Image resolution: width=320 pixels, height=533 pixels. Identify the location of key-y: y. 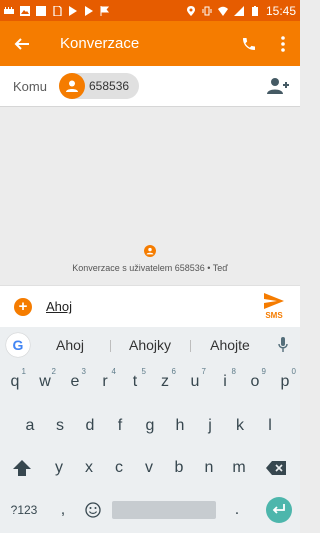
(59, 468).